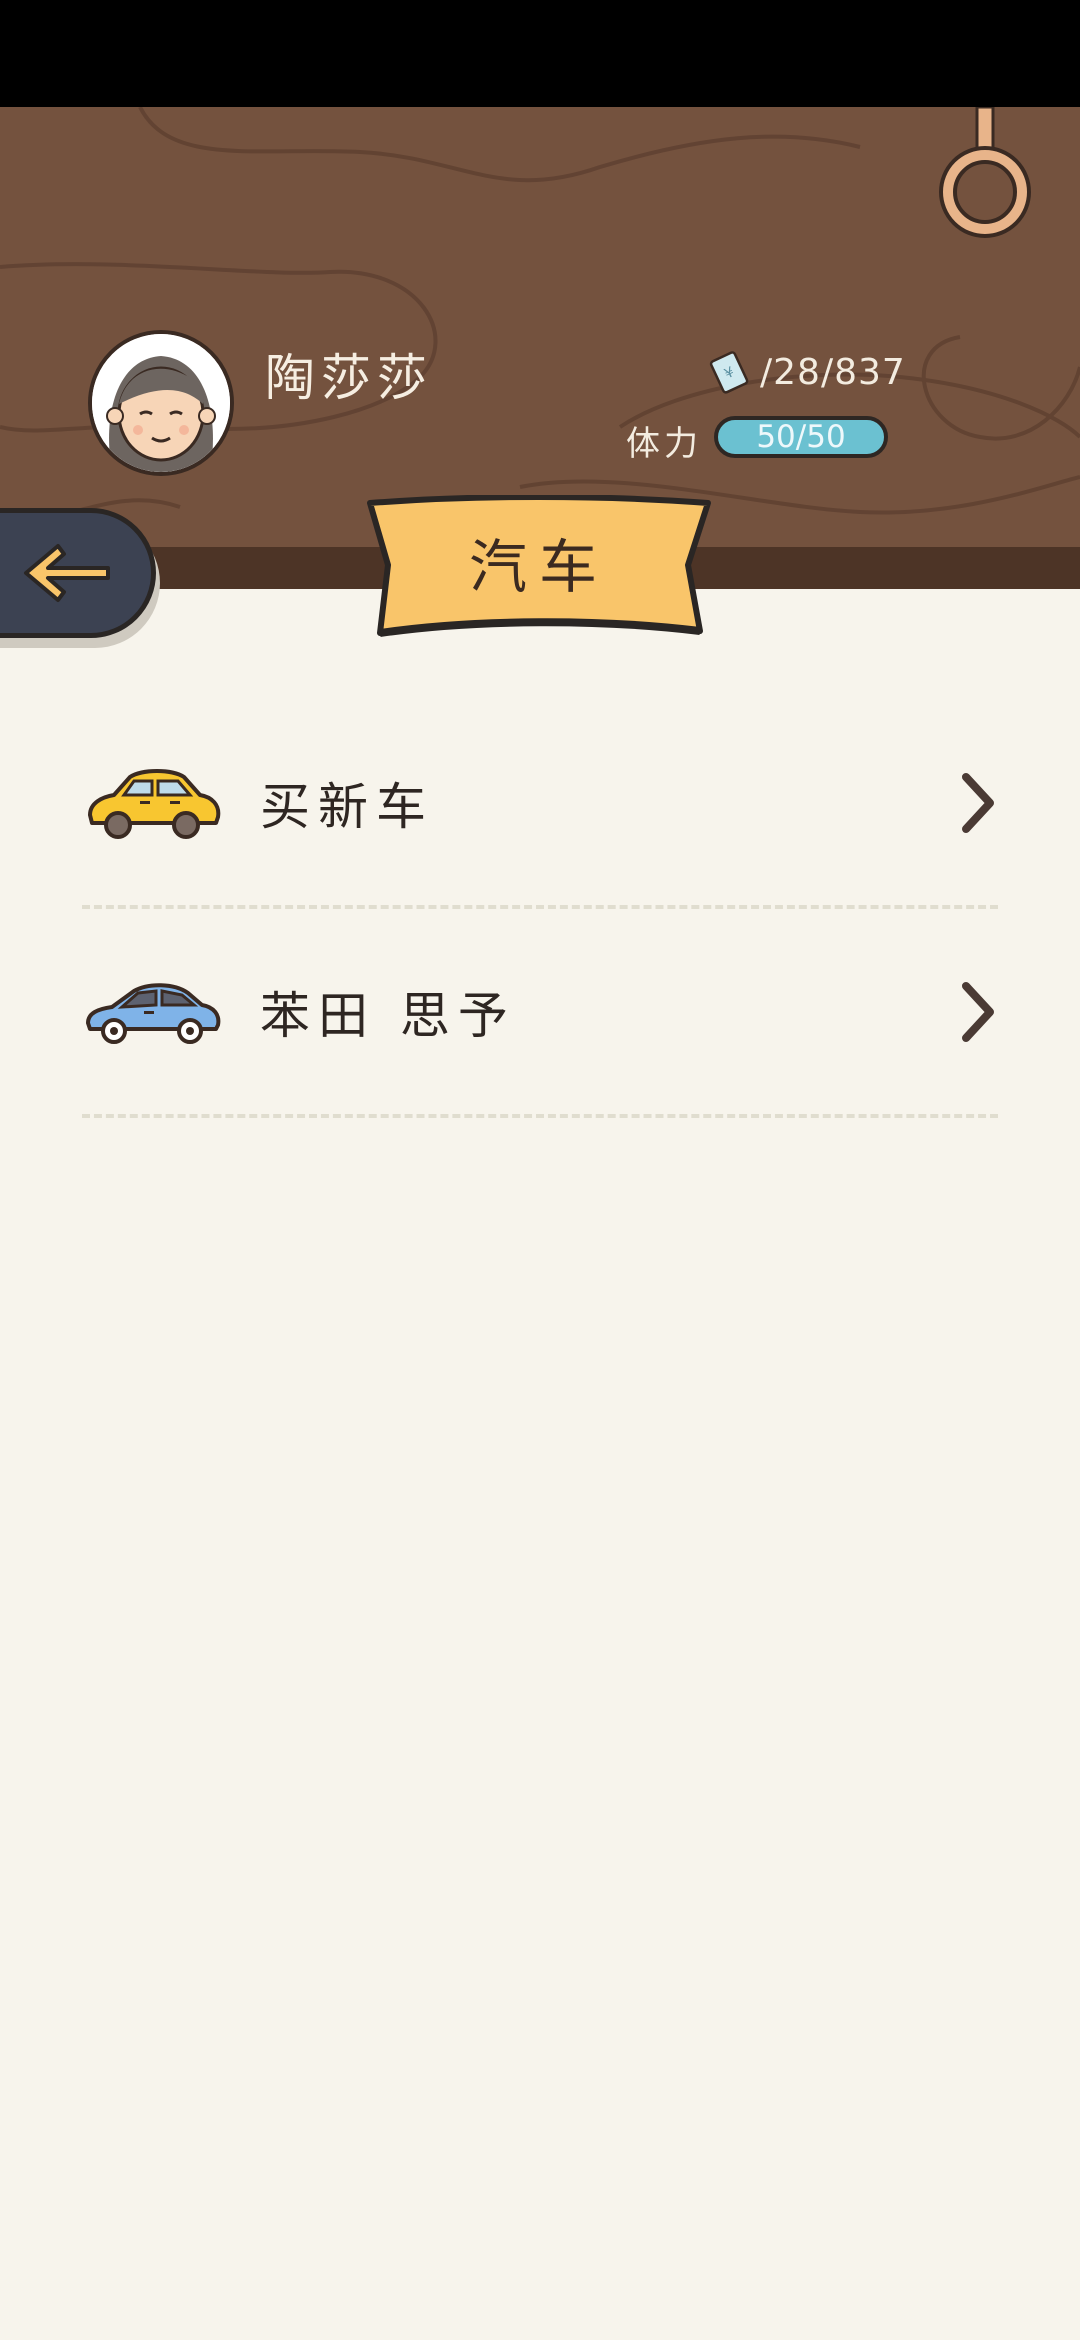  I want to click on yellow-car-icon, so click(154, 803).